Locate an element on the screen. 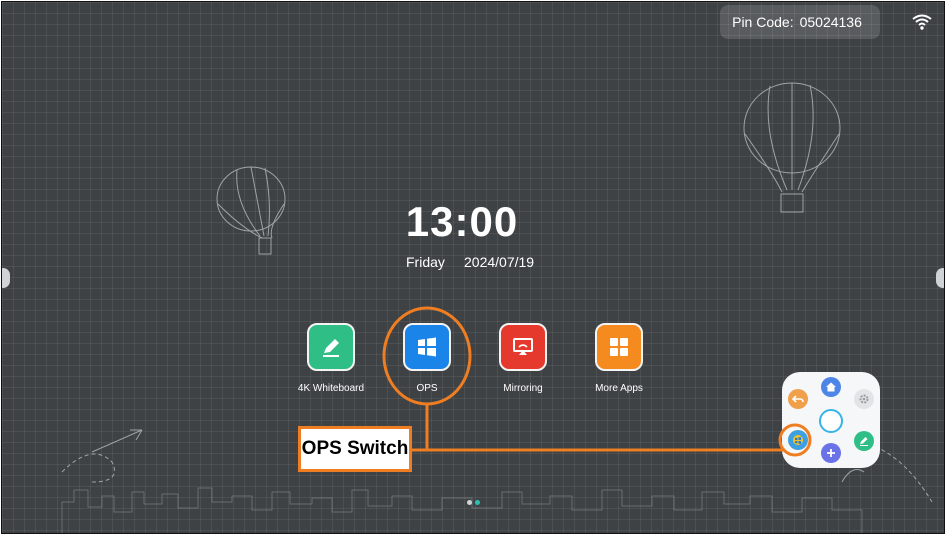  settings-icon is located at coordinates (864, 399).